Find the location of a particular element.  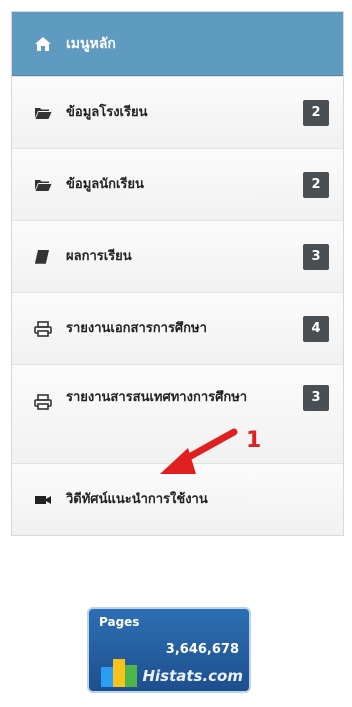

menu-item-student-info: ข้อมูลนักเรียน 2 is located at coordinates (177, 184).